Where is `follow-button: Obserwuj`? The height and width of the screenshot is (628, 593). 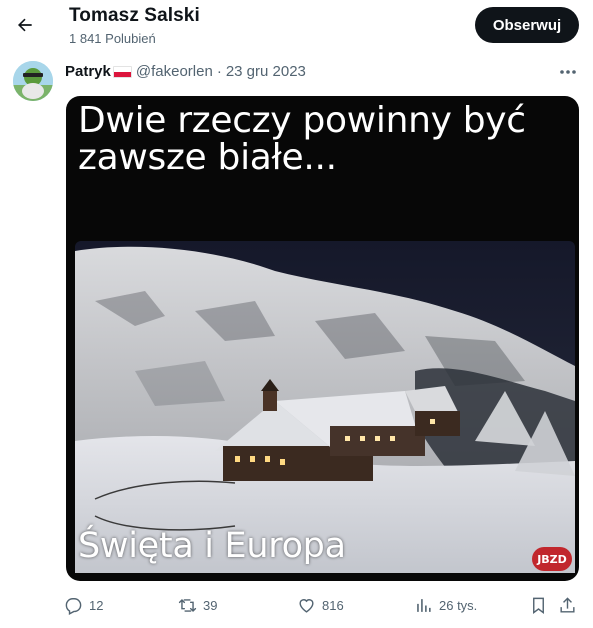
follow-button: Obserwuj is located at coordinates (527, 25).